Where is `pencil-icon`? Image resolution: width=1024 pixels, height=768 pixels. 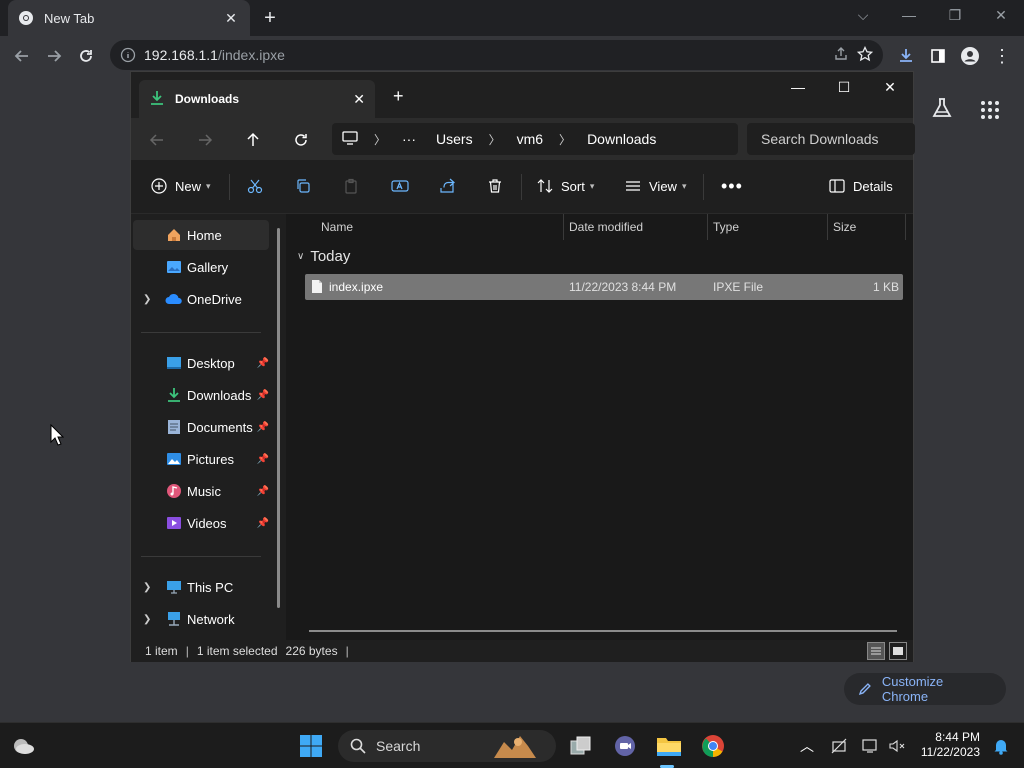 pencil-icon is located at coordinates (864, 689).